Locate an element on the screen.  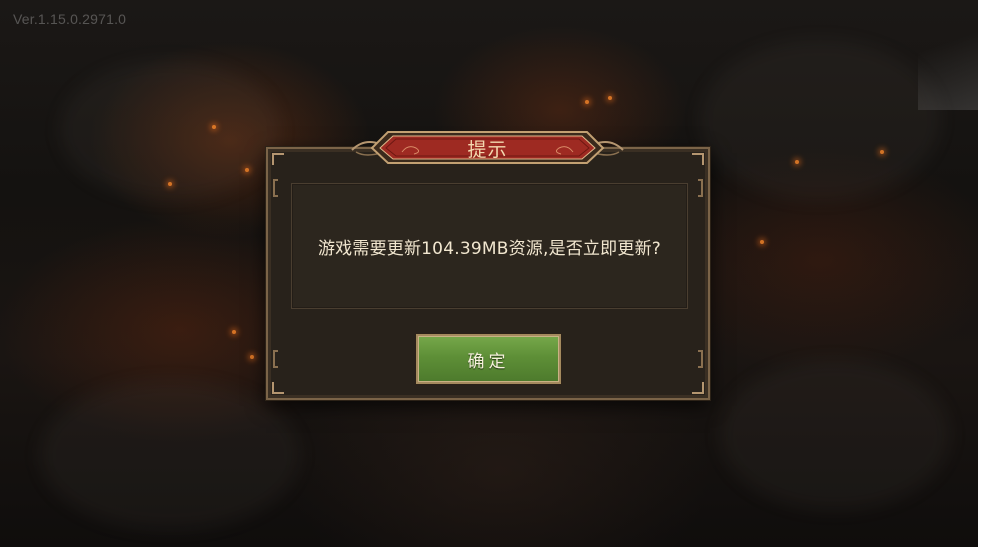
screen-edge is located at coordinates (980, 273).